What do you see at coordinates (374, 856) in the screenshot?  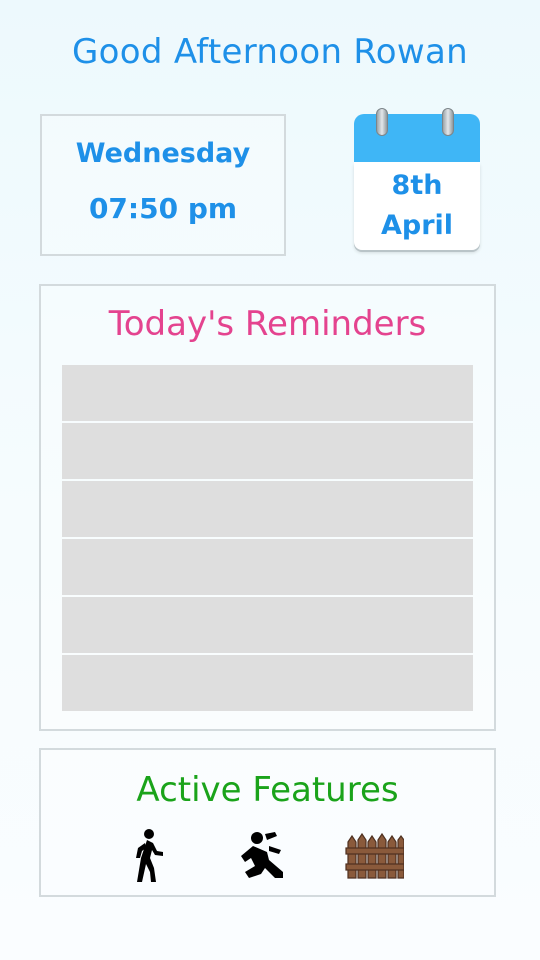 I see `fence-icon` at bounding box center [374, 856].